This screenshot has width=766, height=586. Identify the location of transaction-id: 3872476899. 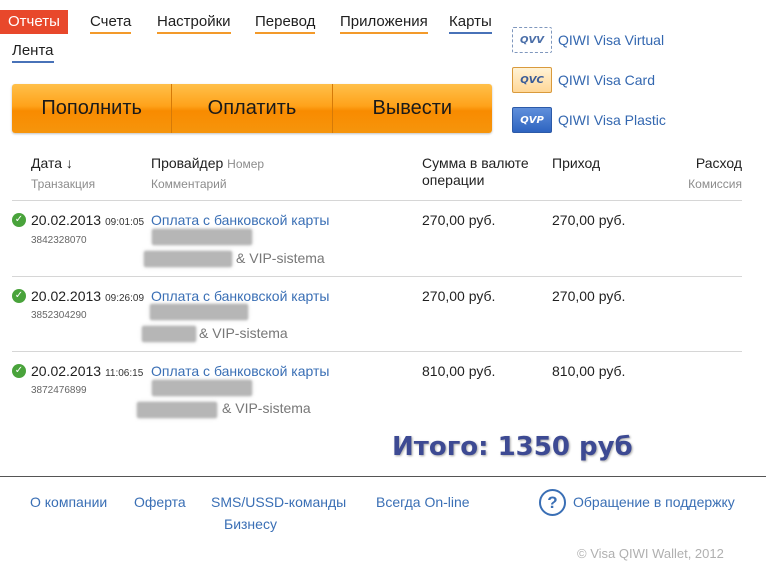
(59, 390).